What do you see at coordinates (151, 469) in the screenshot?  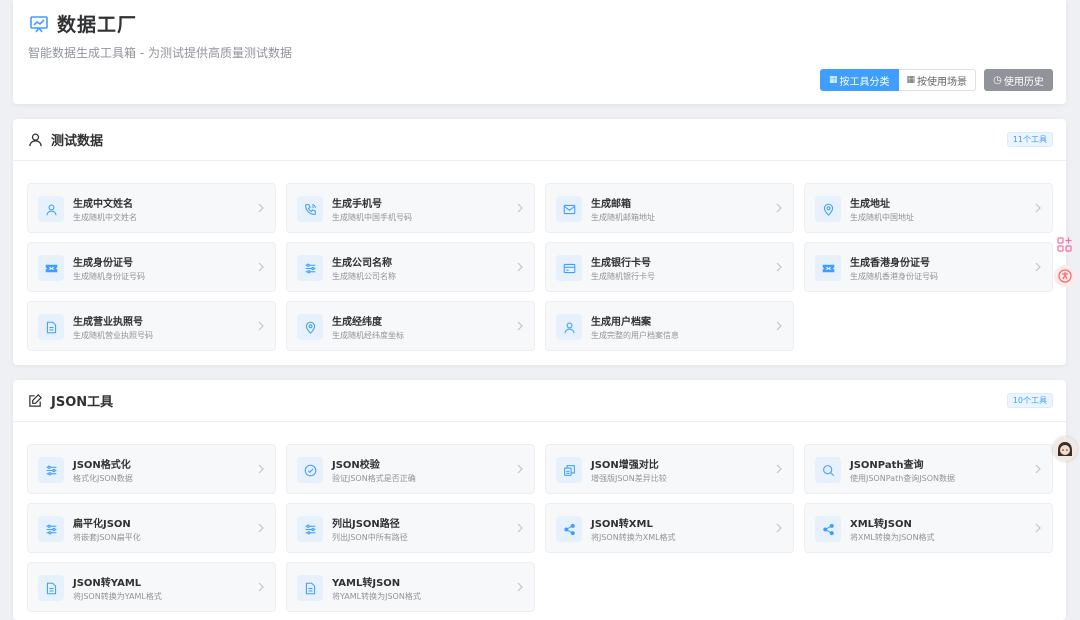 I see `tool-card: JSON格式化 格式化JSON数据` at bounding box center [151, 469].